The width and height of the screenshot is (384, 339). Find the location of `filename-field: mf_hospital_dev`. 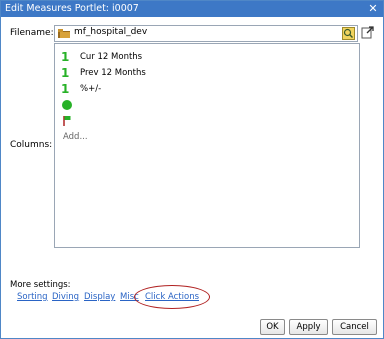

filename-field: mf_hospital_dev is located at coordinates (206, 33).